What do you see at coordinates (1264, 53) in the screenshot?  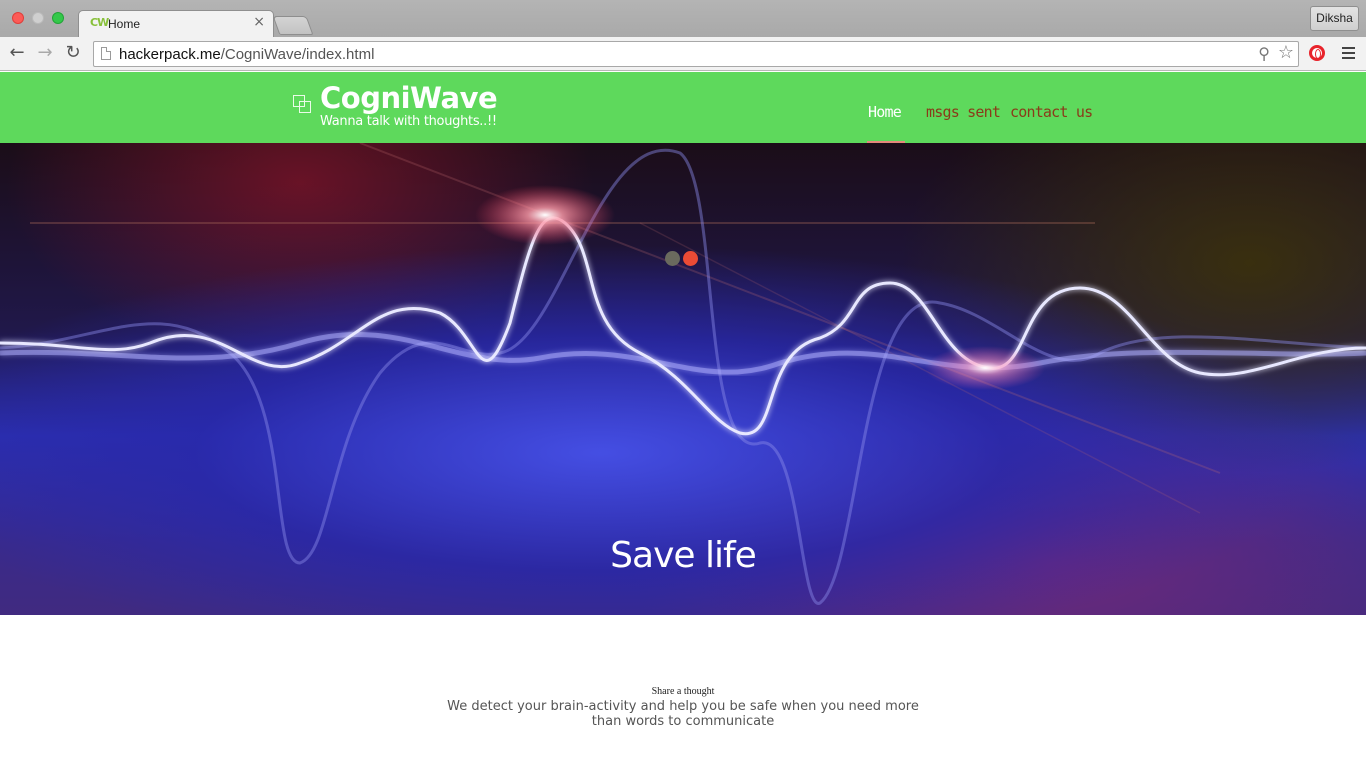 I see `zoom-icon: ⚲` at bounding box center [1264, 53].